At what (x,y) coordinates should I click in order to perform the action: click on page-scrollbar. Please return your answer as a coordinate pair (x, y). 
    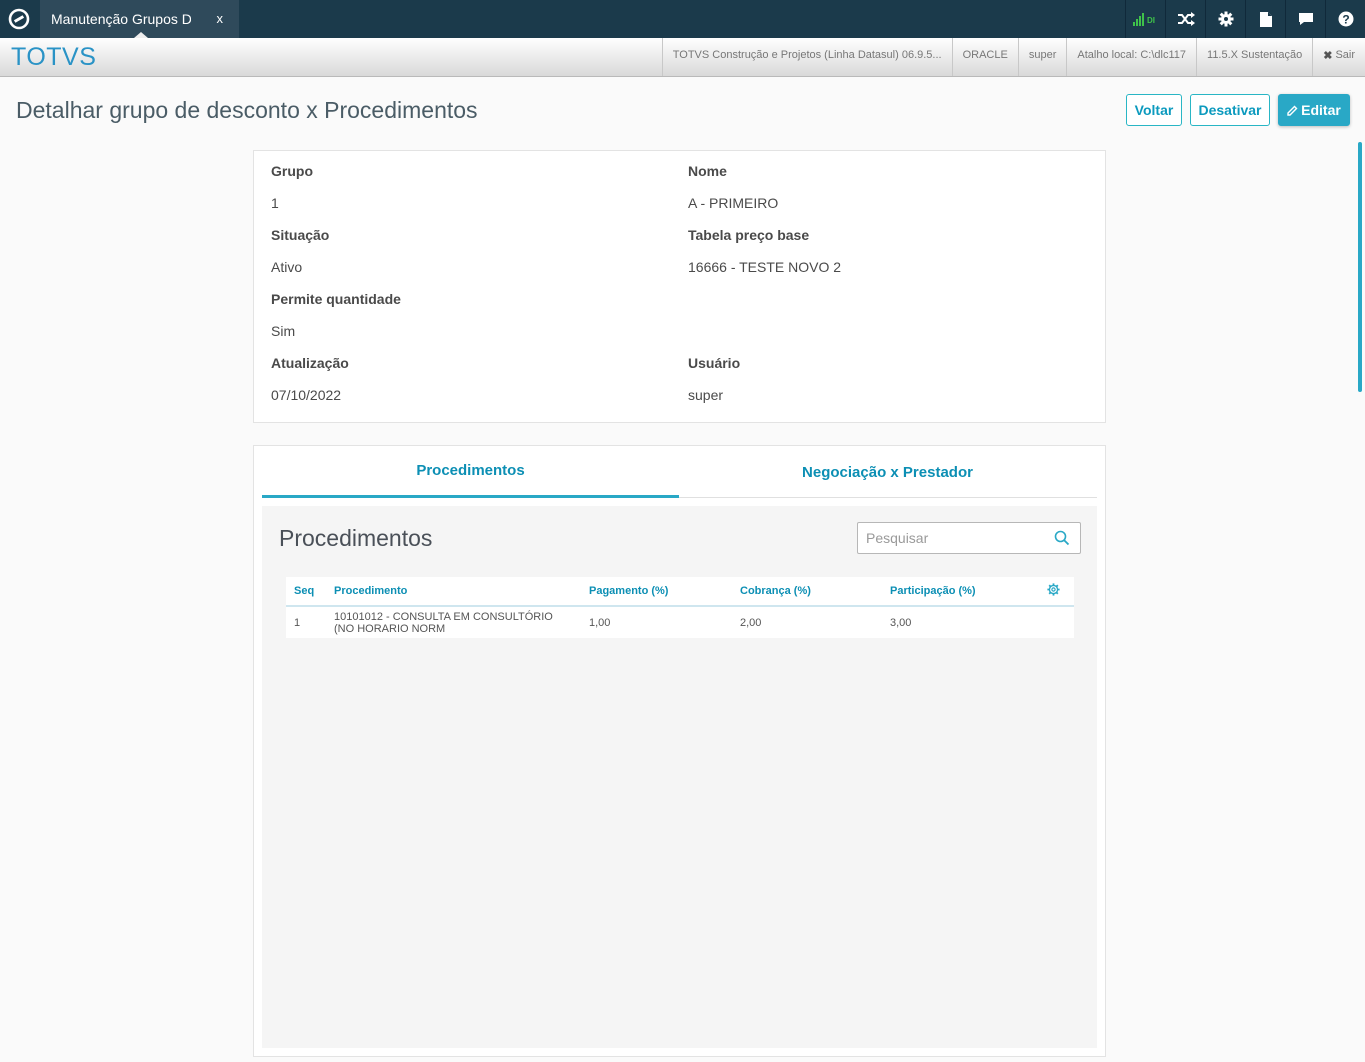
    Looking at the image, I should click on (1360, 267).